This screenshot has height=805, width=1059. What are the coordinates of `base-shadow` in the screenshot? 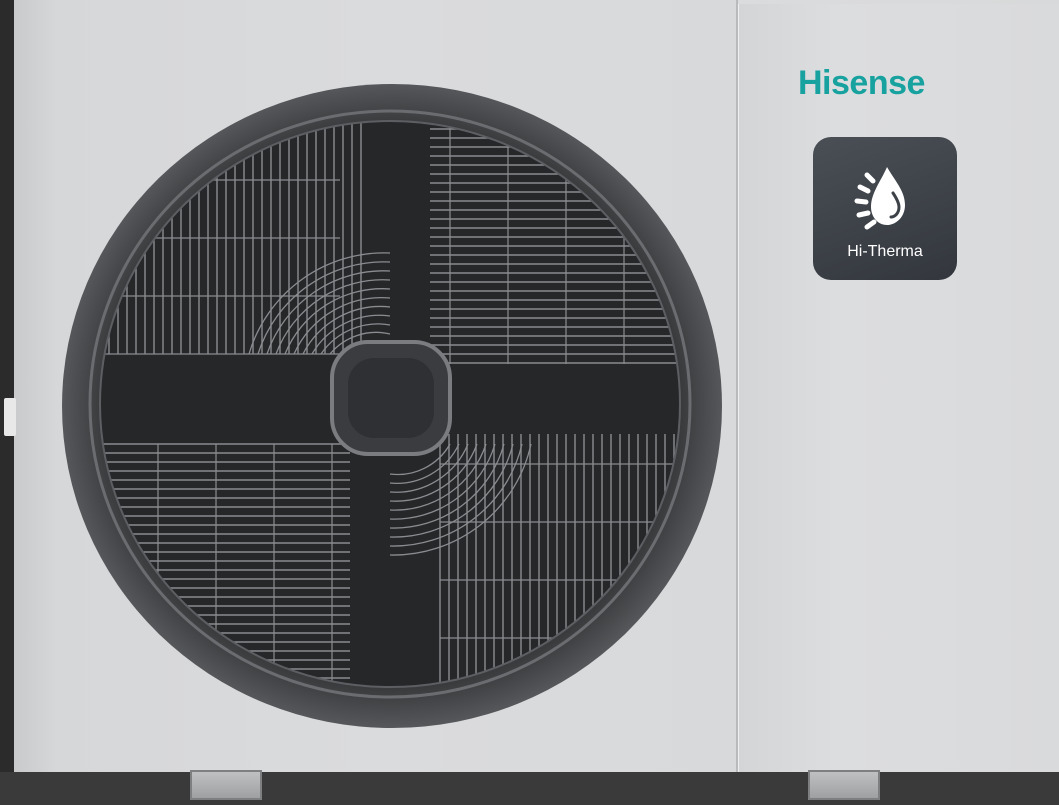 It's located at (529, 788).